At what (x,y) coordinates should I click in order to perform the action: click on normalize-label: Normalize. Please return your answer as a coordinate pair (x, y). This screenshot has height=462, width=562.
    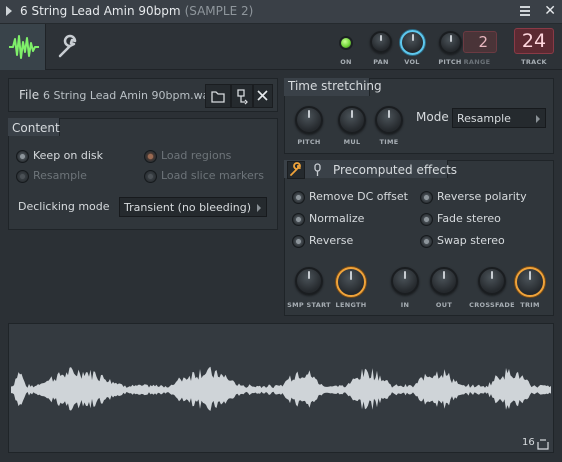
    Looking at the image, I should click on (337, 218).